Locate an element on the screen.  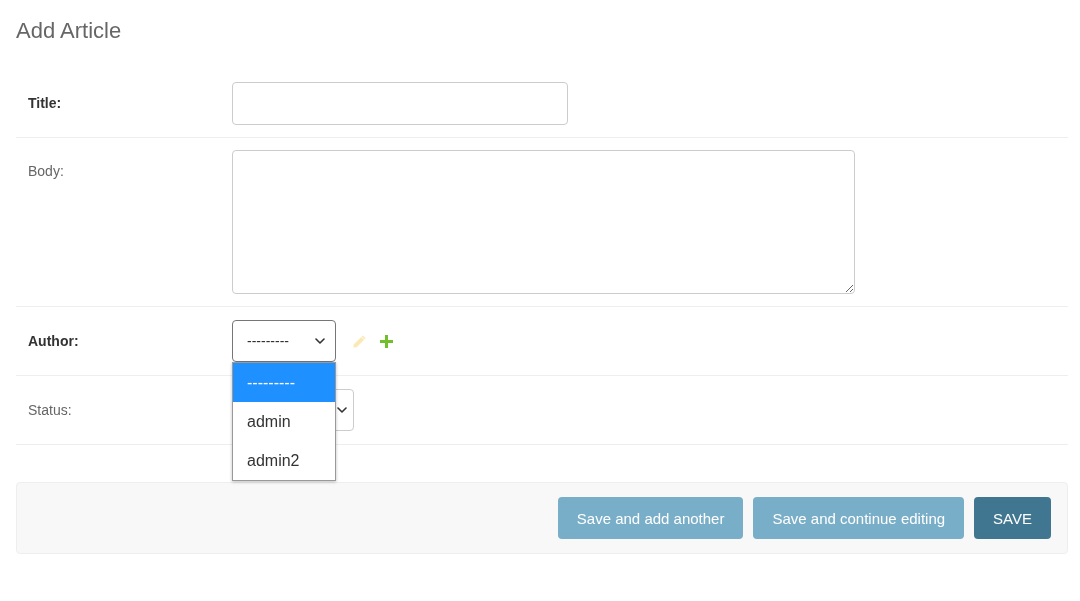
field-label: Title: is located at coordinates (45, 103).